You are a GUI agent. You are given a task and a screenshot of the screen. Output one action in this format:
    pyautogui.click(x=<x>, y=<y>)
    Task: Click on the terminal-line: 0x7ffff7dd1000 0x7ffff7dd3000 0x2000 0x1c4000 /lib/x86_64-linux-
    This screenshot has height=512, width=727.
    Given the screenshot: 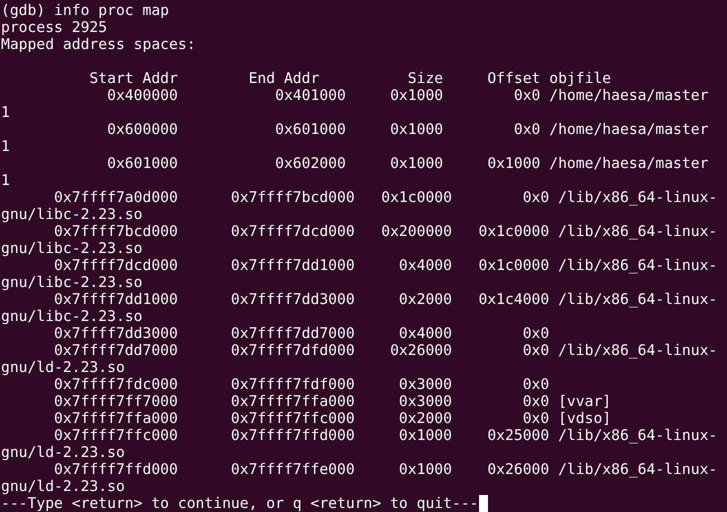 What is the action you would take?
    pyautogui.click(x=385, y=299)
    